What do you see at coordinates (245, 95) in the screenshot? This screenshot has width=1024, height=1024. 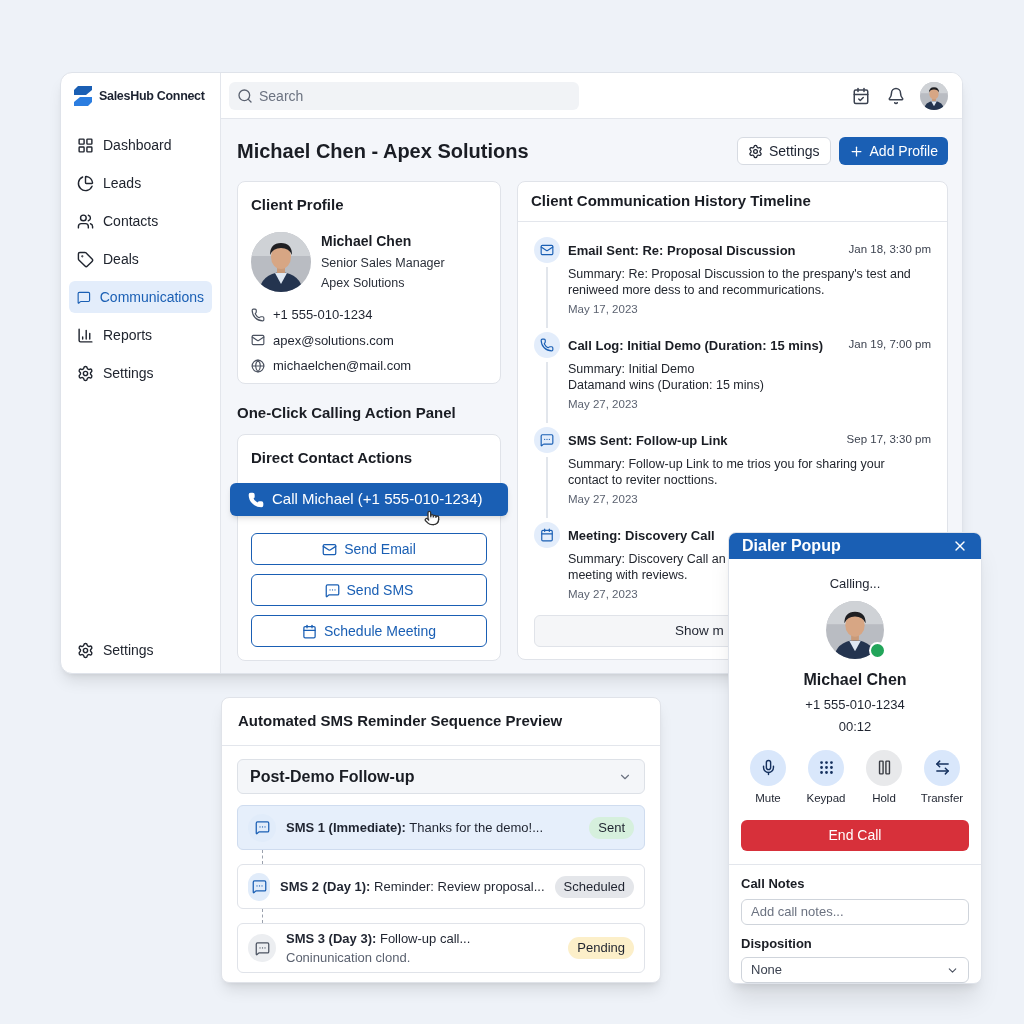 I see `search-icon` at bounding box center [245, 95].